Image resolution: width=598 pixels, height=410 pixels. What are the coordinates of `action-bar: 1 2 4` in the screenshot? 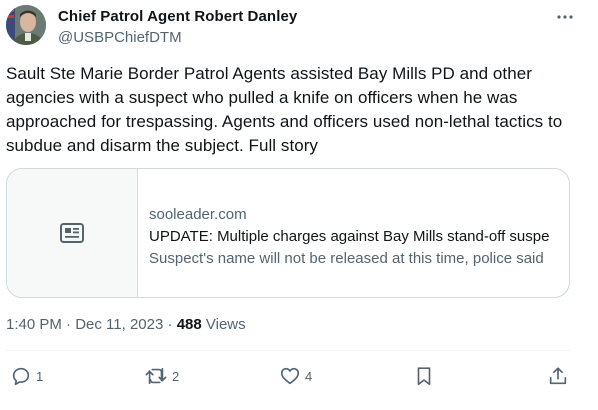 It's located at (299, 376).